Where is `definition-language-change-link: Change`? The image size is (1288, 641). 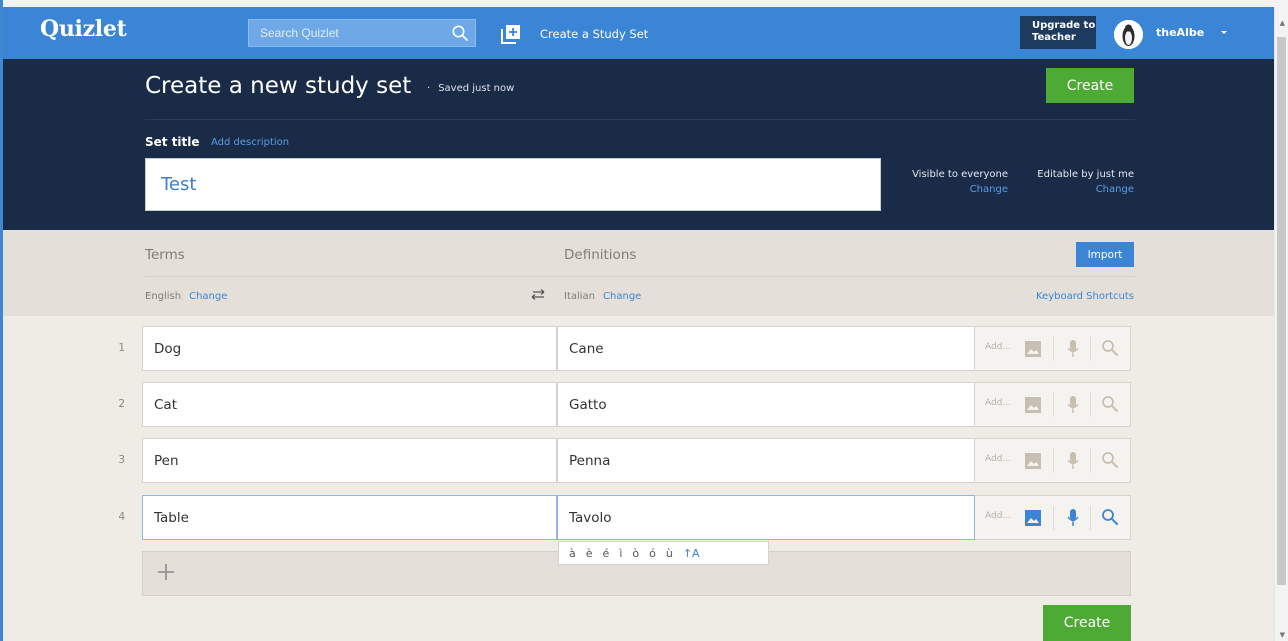 definition-language-change-link: Change is located at coordinates (622, 296).